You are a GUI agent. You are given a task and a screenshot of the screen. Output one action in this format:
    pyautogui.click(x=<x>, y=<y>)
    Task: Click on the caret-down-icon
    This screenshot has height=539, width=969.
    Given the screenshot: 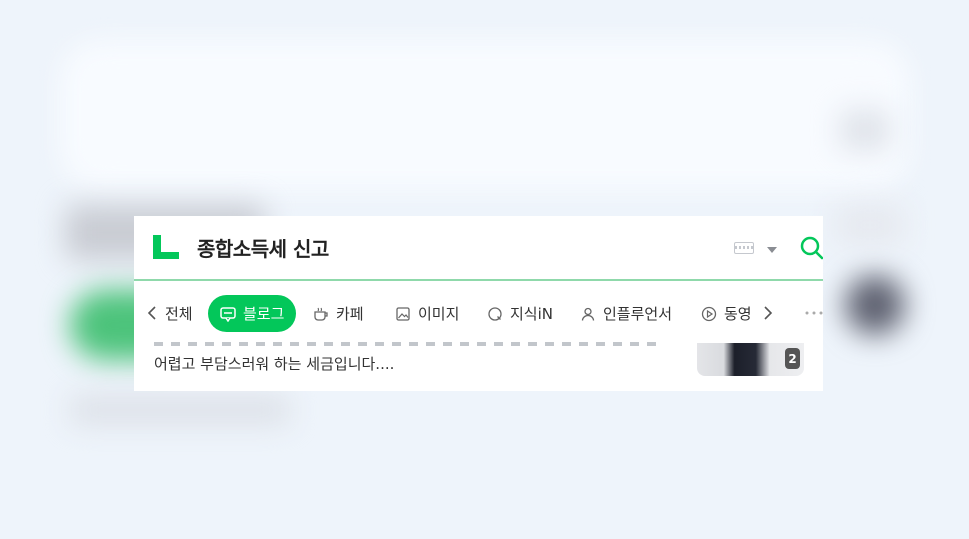 What is the action you would take?
    pyautogui.click(x=772, y=250)
    